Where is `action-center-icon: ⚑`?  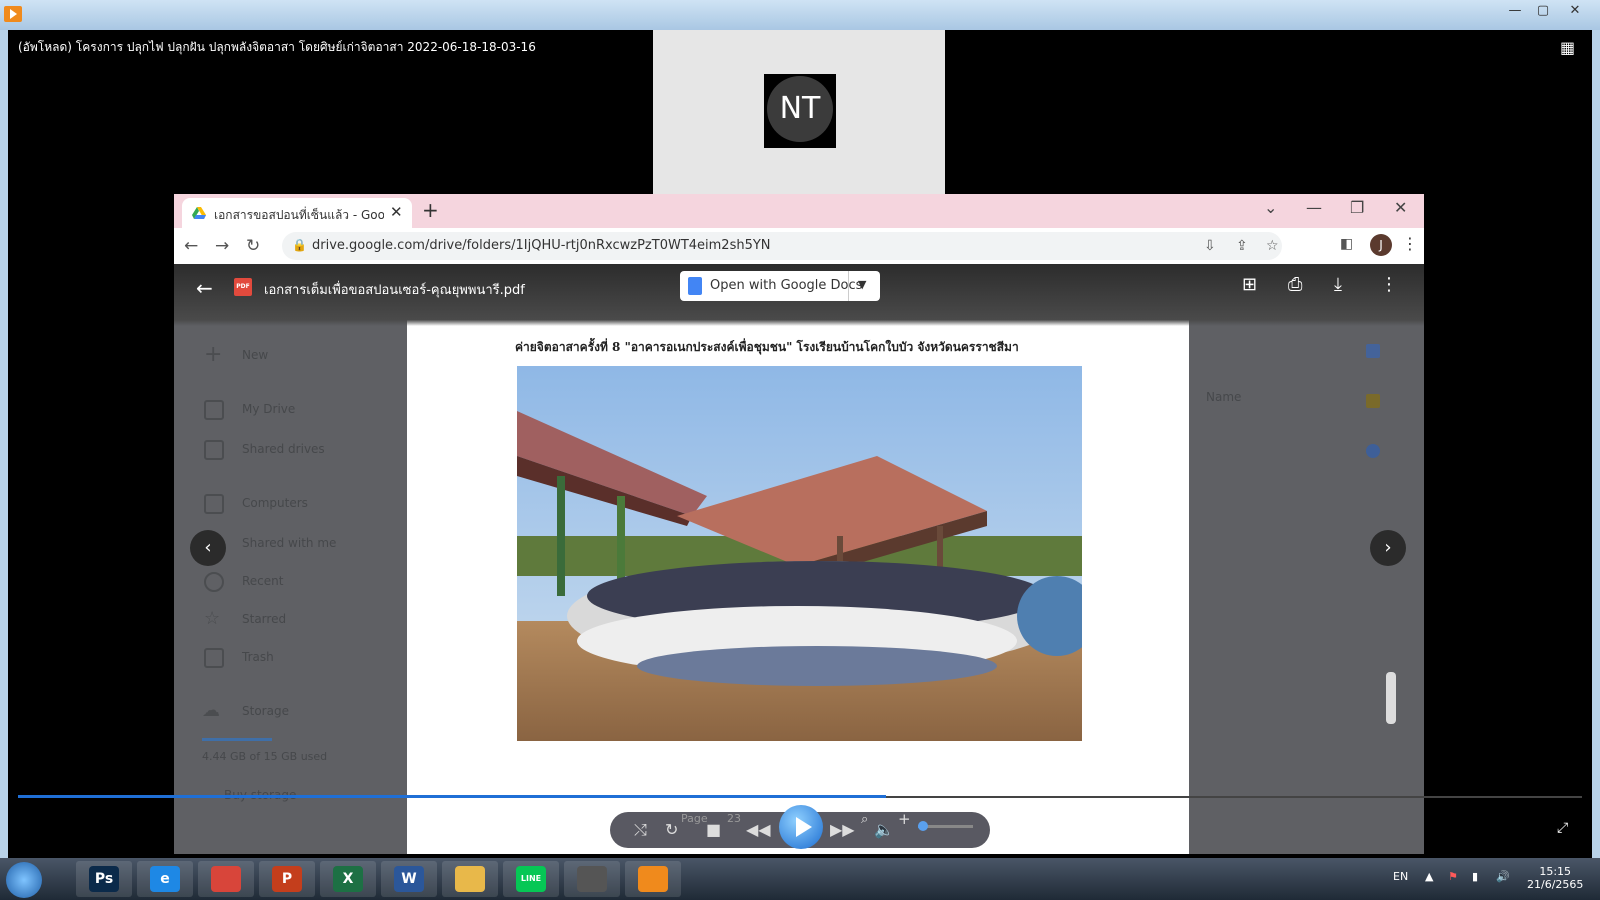 action-center-icon: ⚑ is located at coordinates (1453, 876).